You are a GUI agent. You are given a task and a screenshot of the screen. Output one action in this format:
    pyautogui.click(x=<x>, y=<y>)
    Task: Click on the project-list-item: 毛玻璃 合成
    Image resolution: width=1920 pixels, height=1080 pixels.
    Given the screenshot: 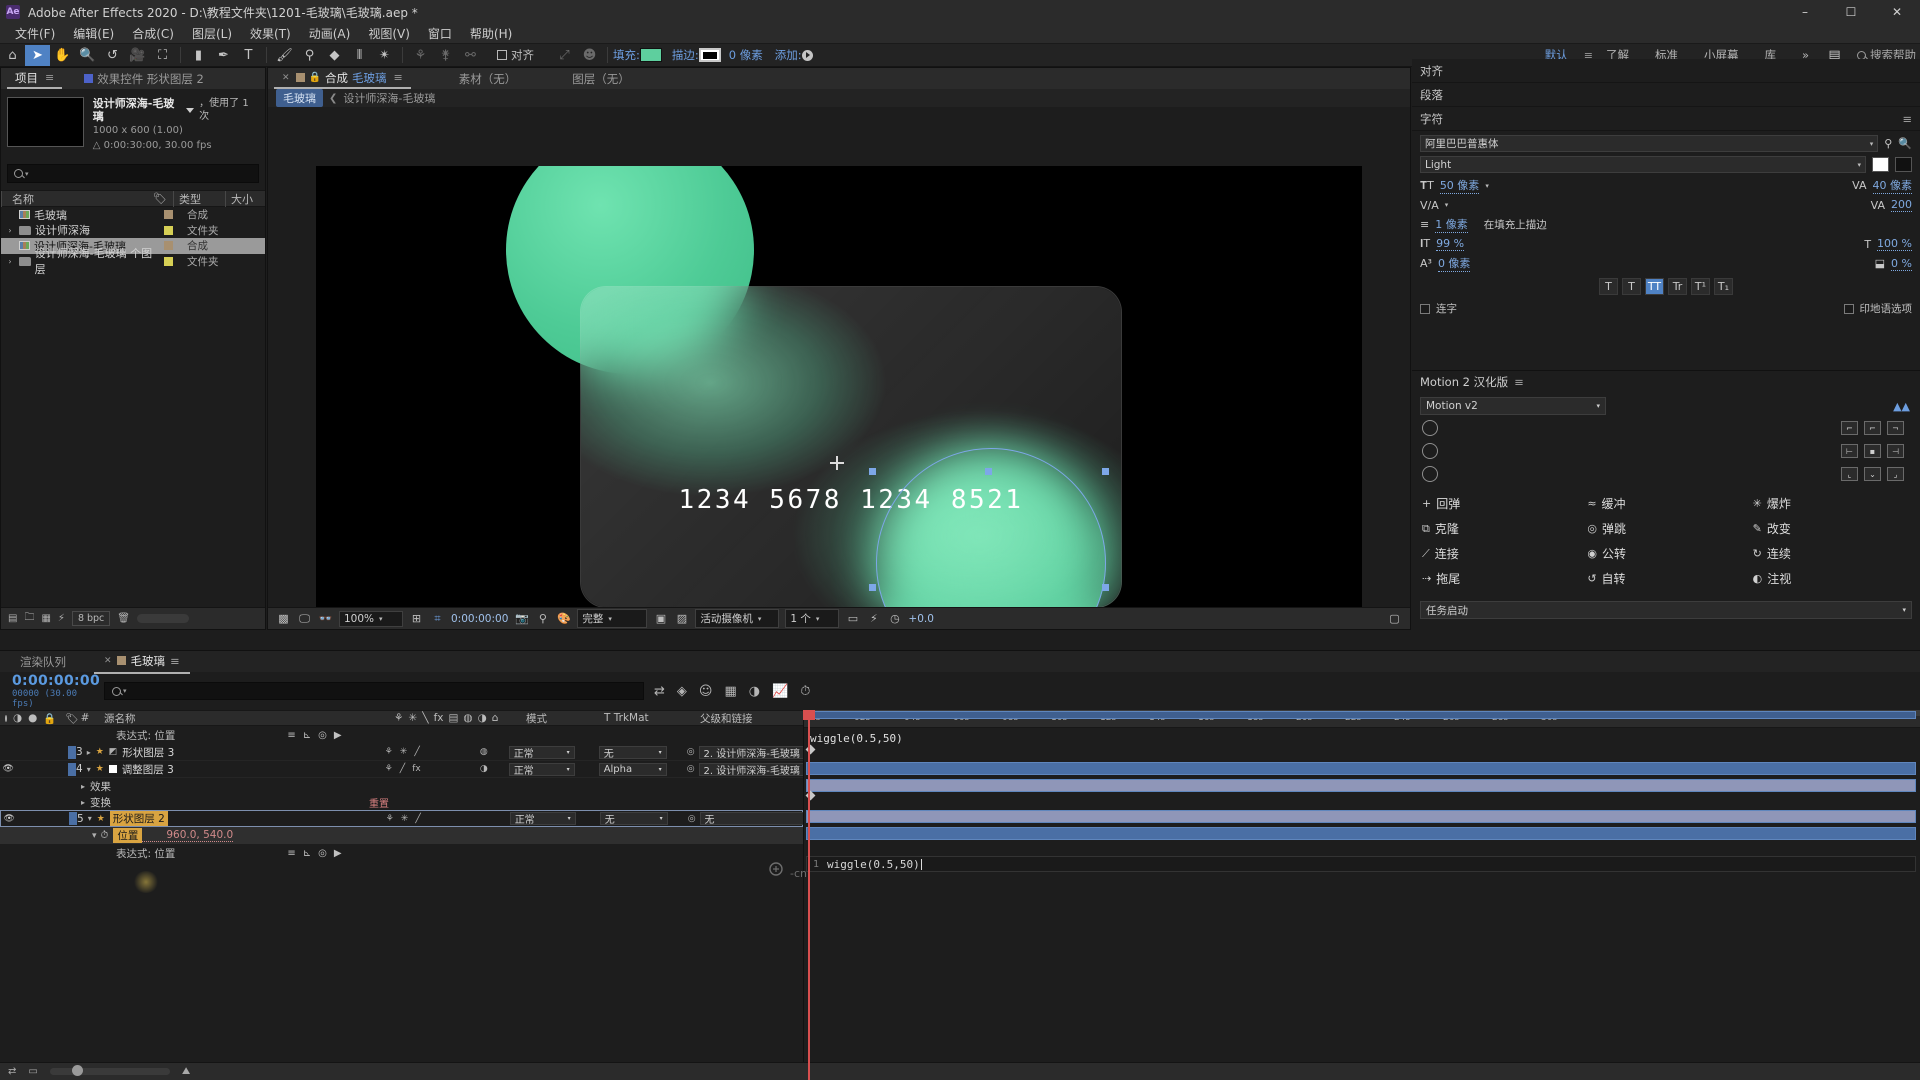 What is the action you would take?
    pyautogui.click(x=133, y=215)
    